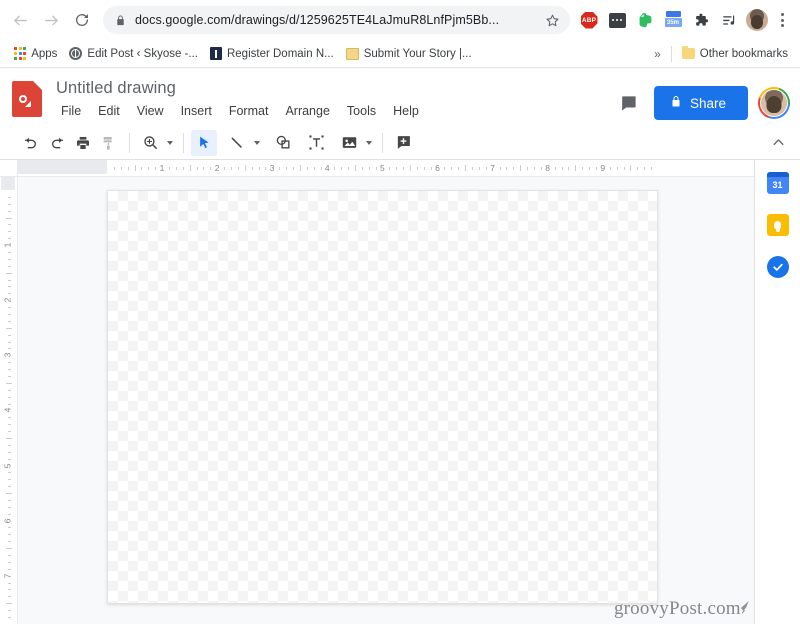 Image resolution: width=800 pixels, height=624 pixels. I want to click on watermark-text: groovyPost.com, so click(677, 608).